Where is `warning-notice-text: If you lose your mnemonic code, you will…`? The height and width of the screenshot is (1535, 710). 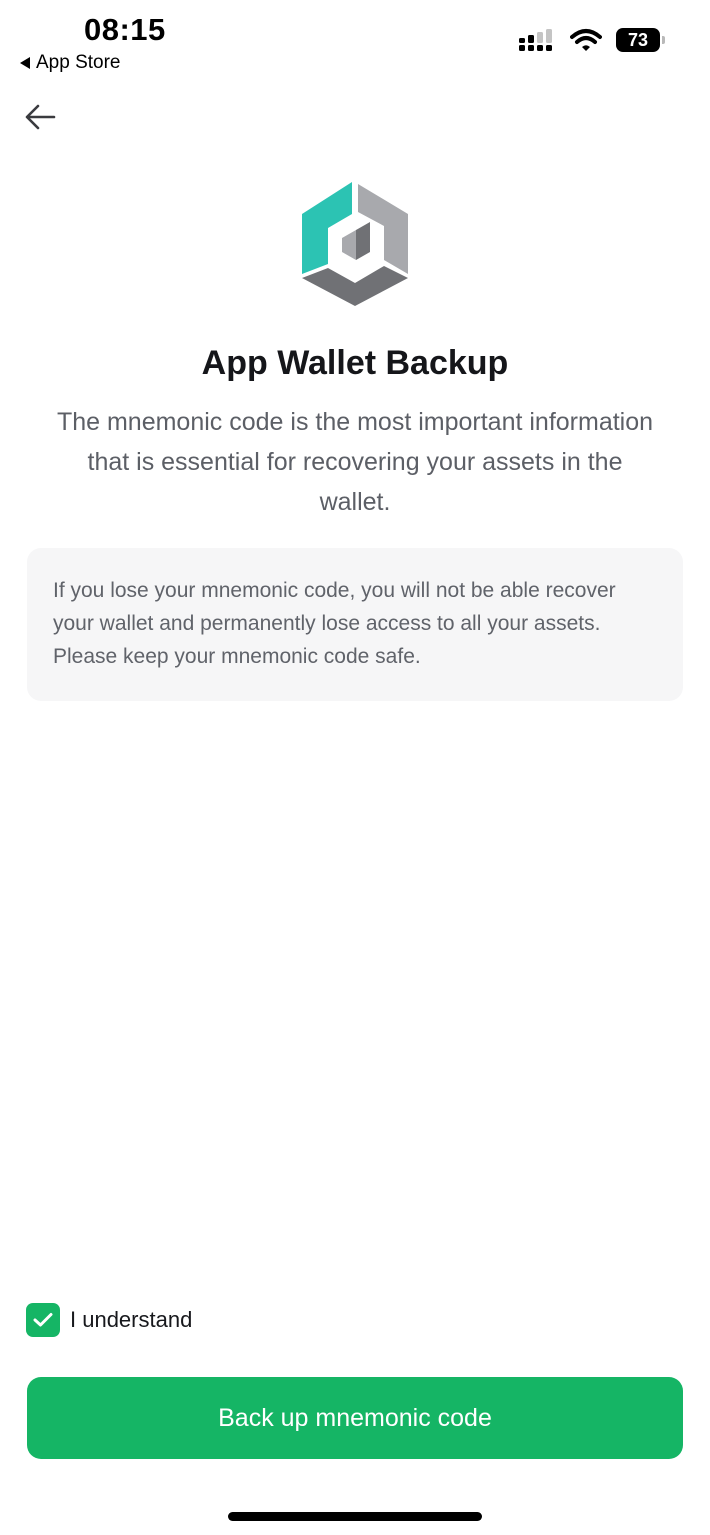 warning-notice-text: If you lose your mnemonic code, you will… is located at coordinates (334, 623).